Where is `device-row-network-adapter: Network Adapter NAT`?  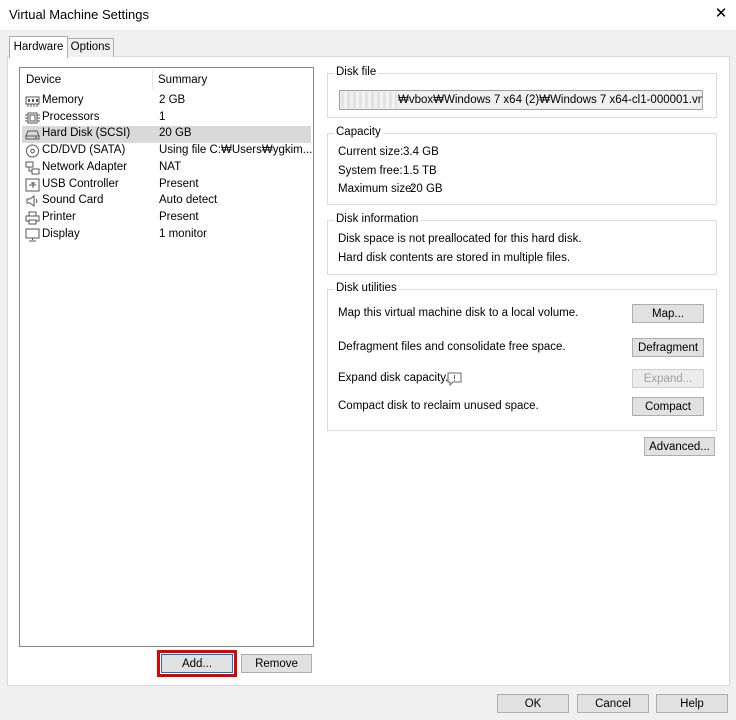 device-row-network-adapter: Network Adapter NAT is located at coordinates (166, 168).